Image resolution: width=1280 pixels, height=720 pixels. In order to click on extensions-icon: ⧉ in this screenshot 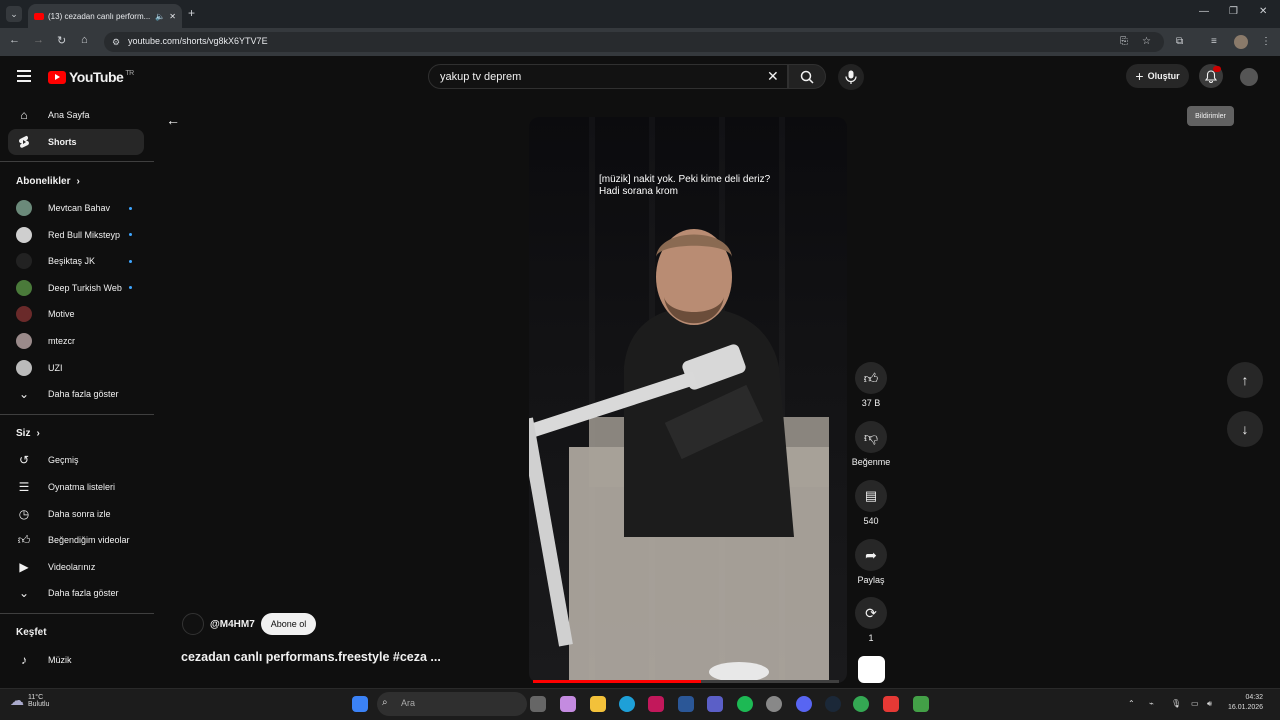, I will do `click(1179, 41)`.